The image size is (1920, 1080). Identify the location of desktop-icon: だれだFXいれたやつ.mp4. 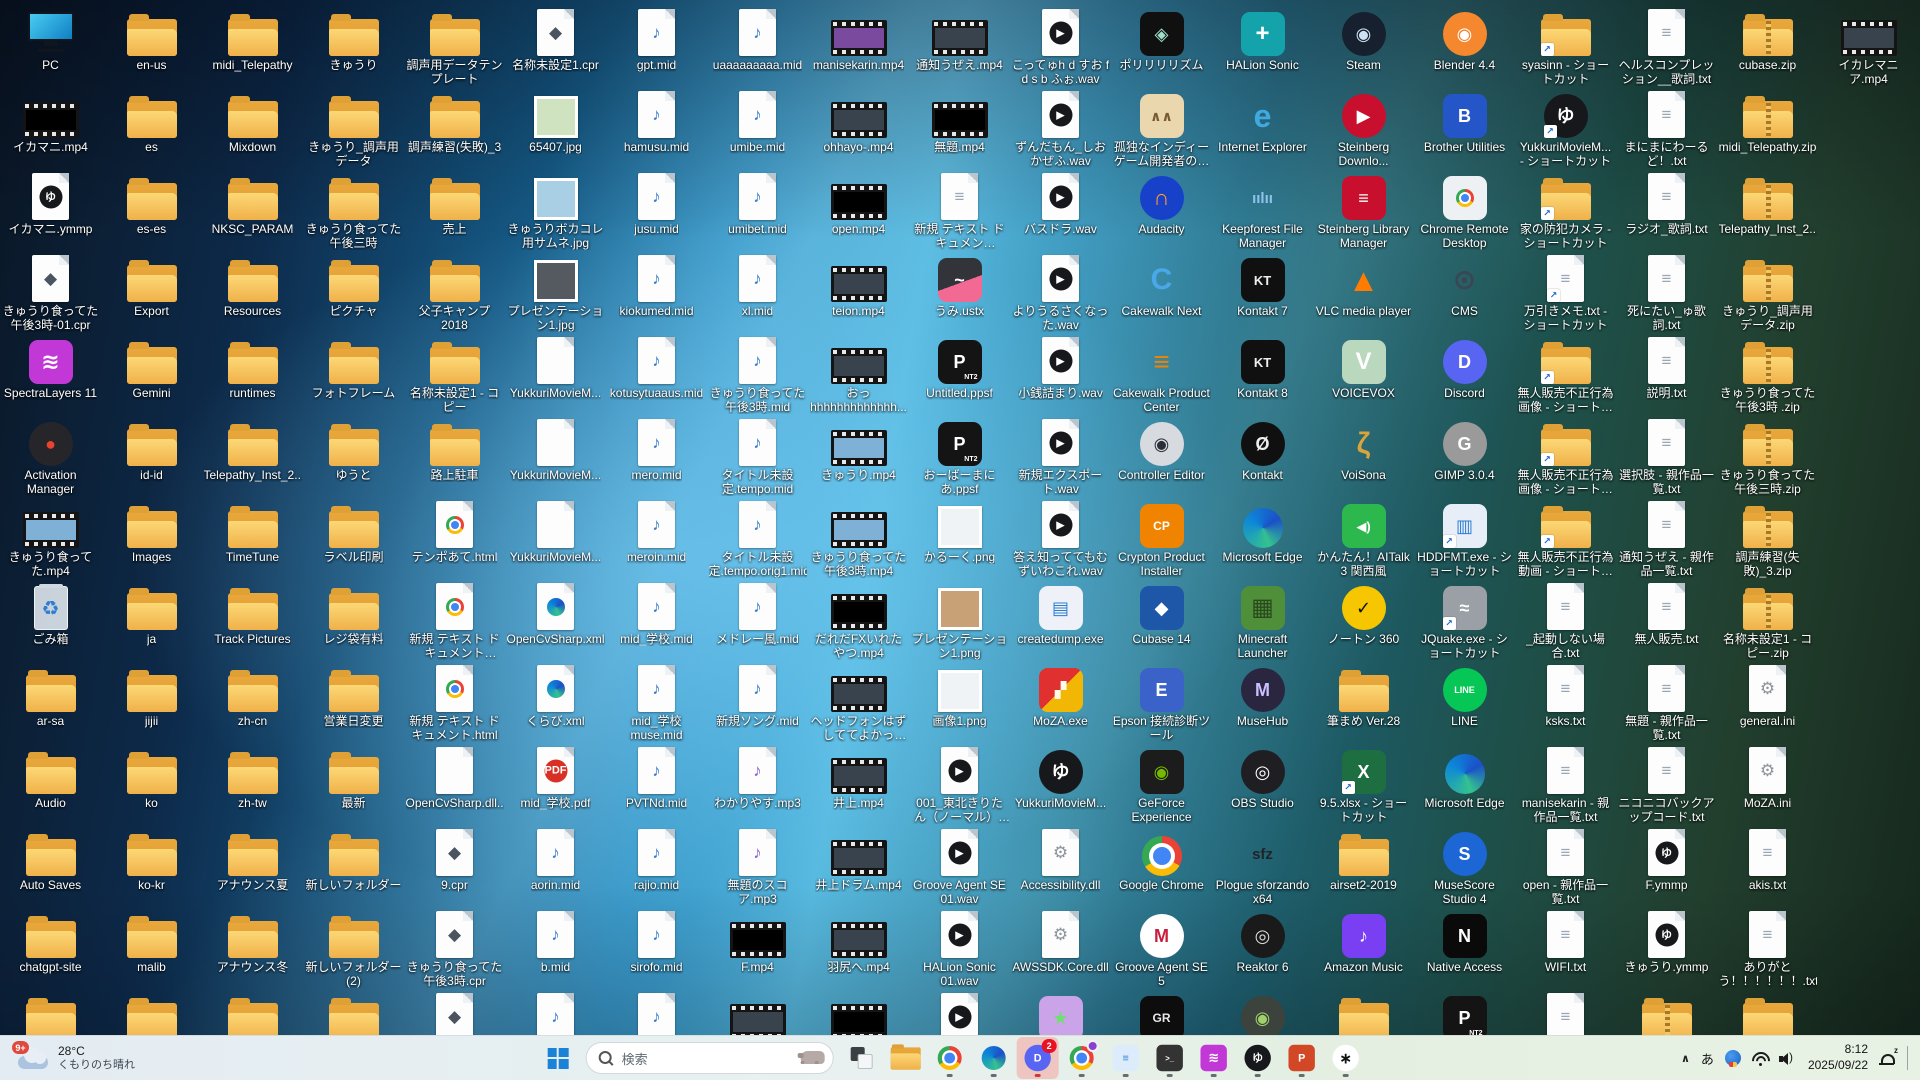
(858, 621).